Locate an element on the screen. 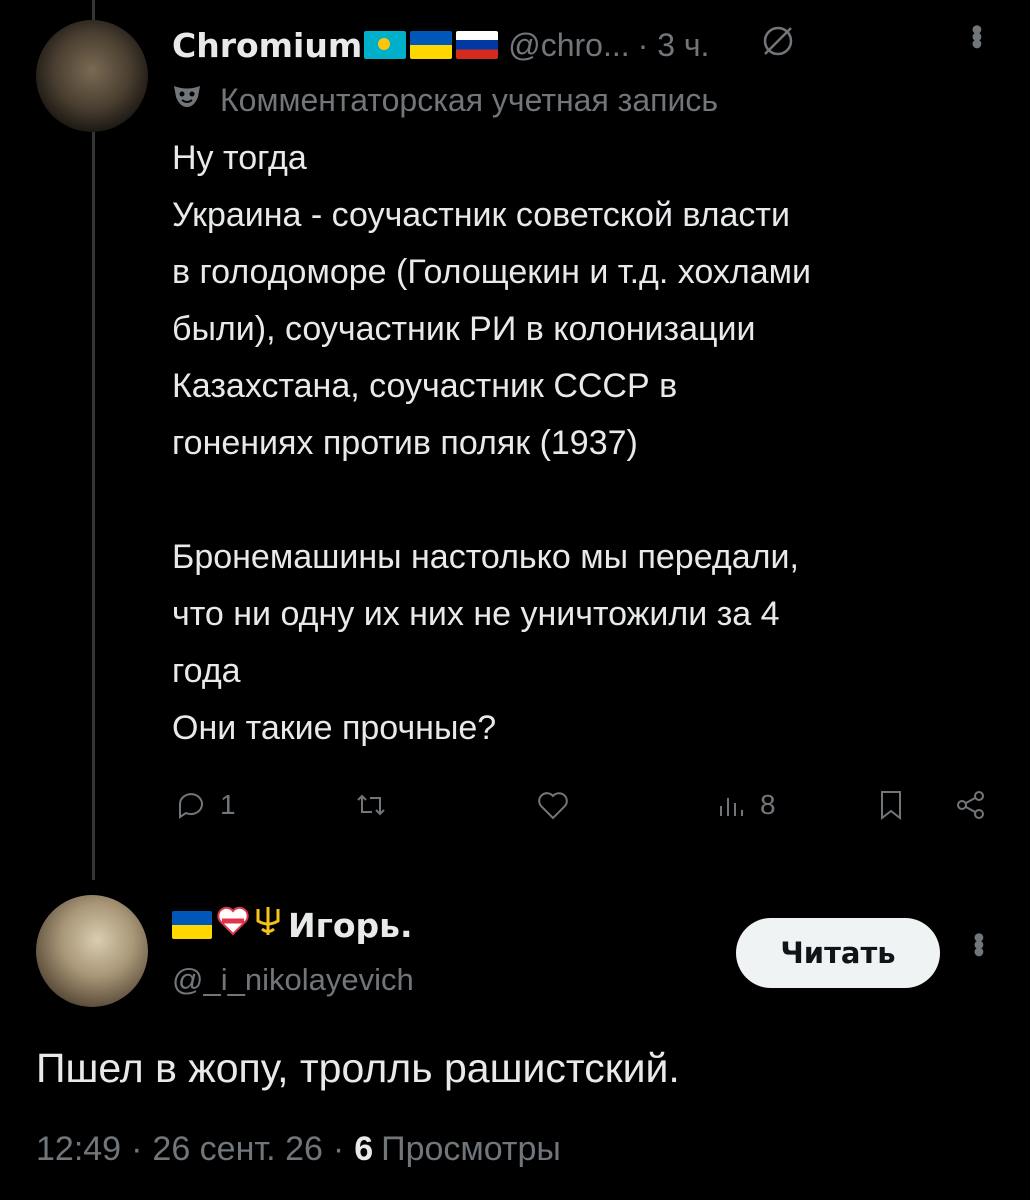 The image size is (1030, 1200). text-line: Ну тогда is located at coordinates (239, 158).